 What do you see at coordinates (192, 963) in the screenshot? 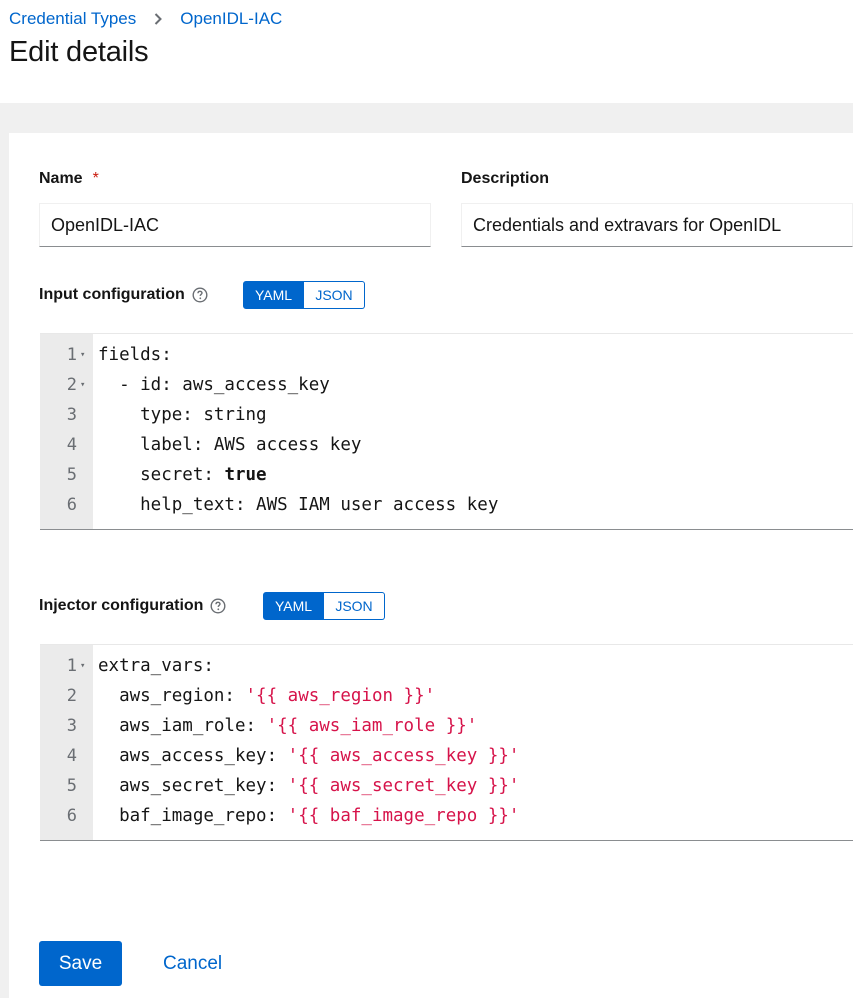
I see `cancel-button: Cancel` at bounding box center [192, 963].